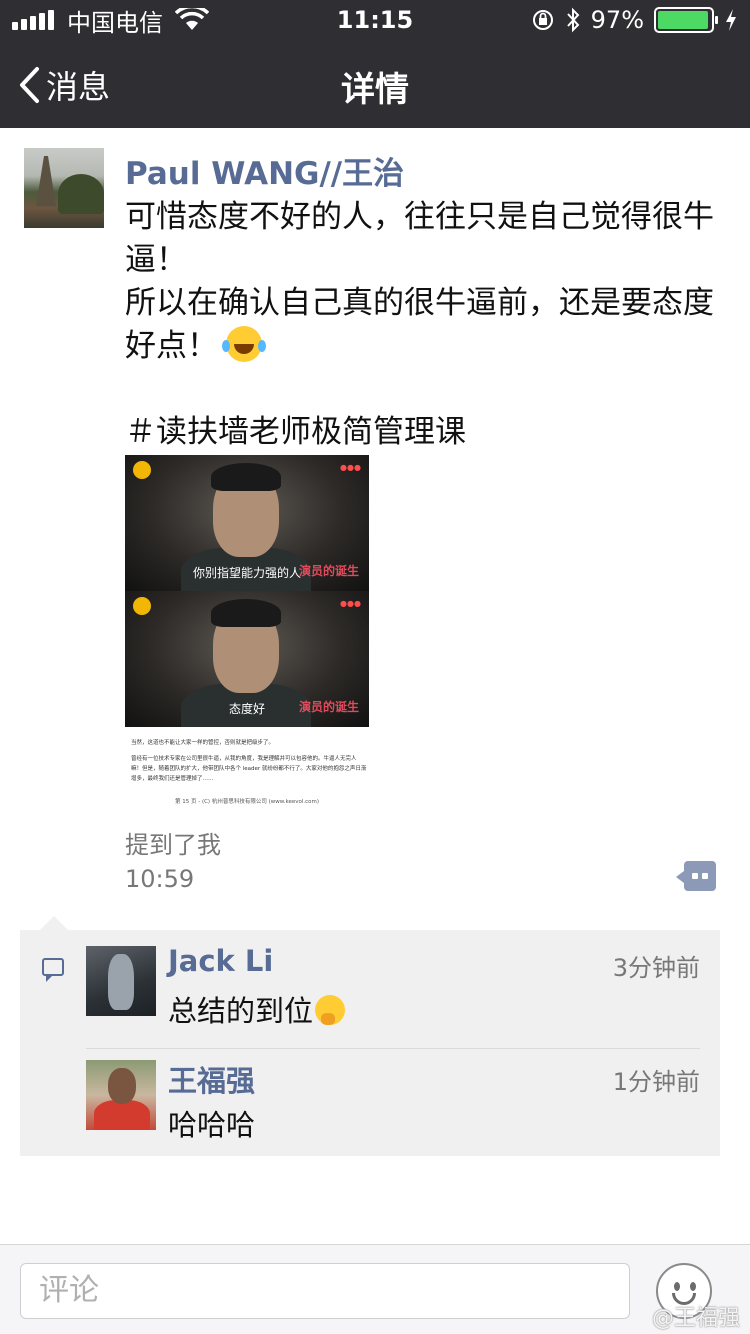 The image size is (750, 1334). What do you see at coordinates (242, 344) in the screenshot?
I see `laughing-emoji-icon` at bounding box center [242, 344].